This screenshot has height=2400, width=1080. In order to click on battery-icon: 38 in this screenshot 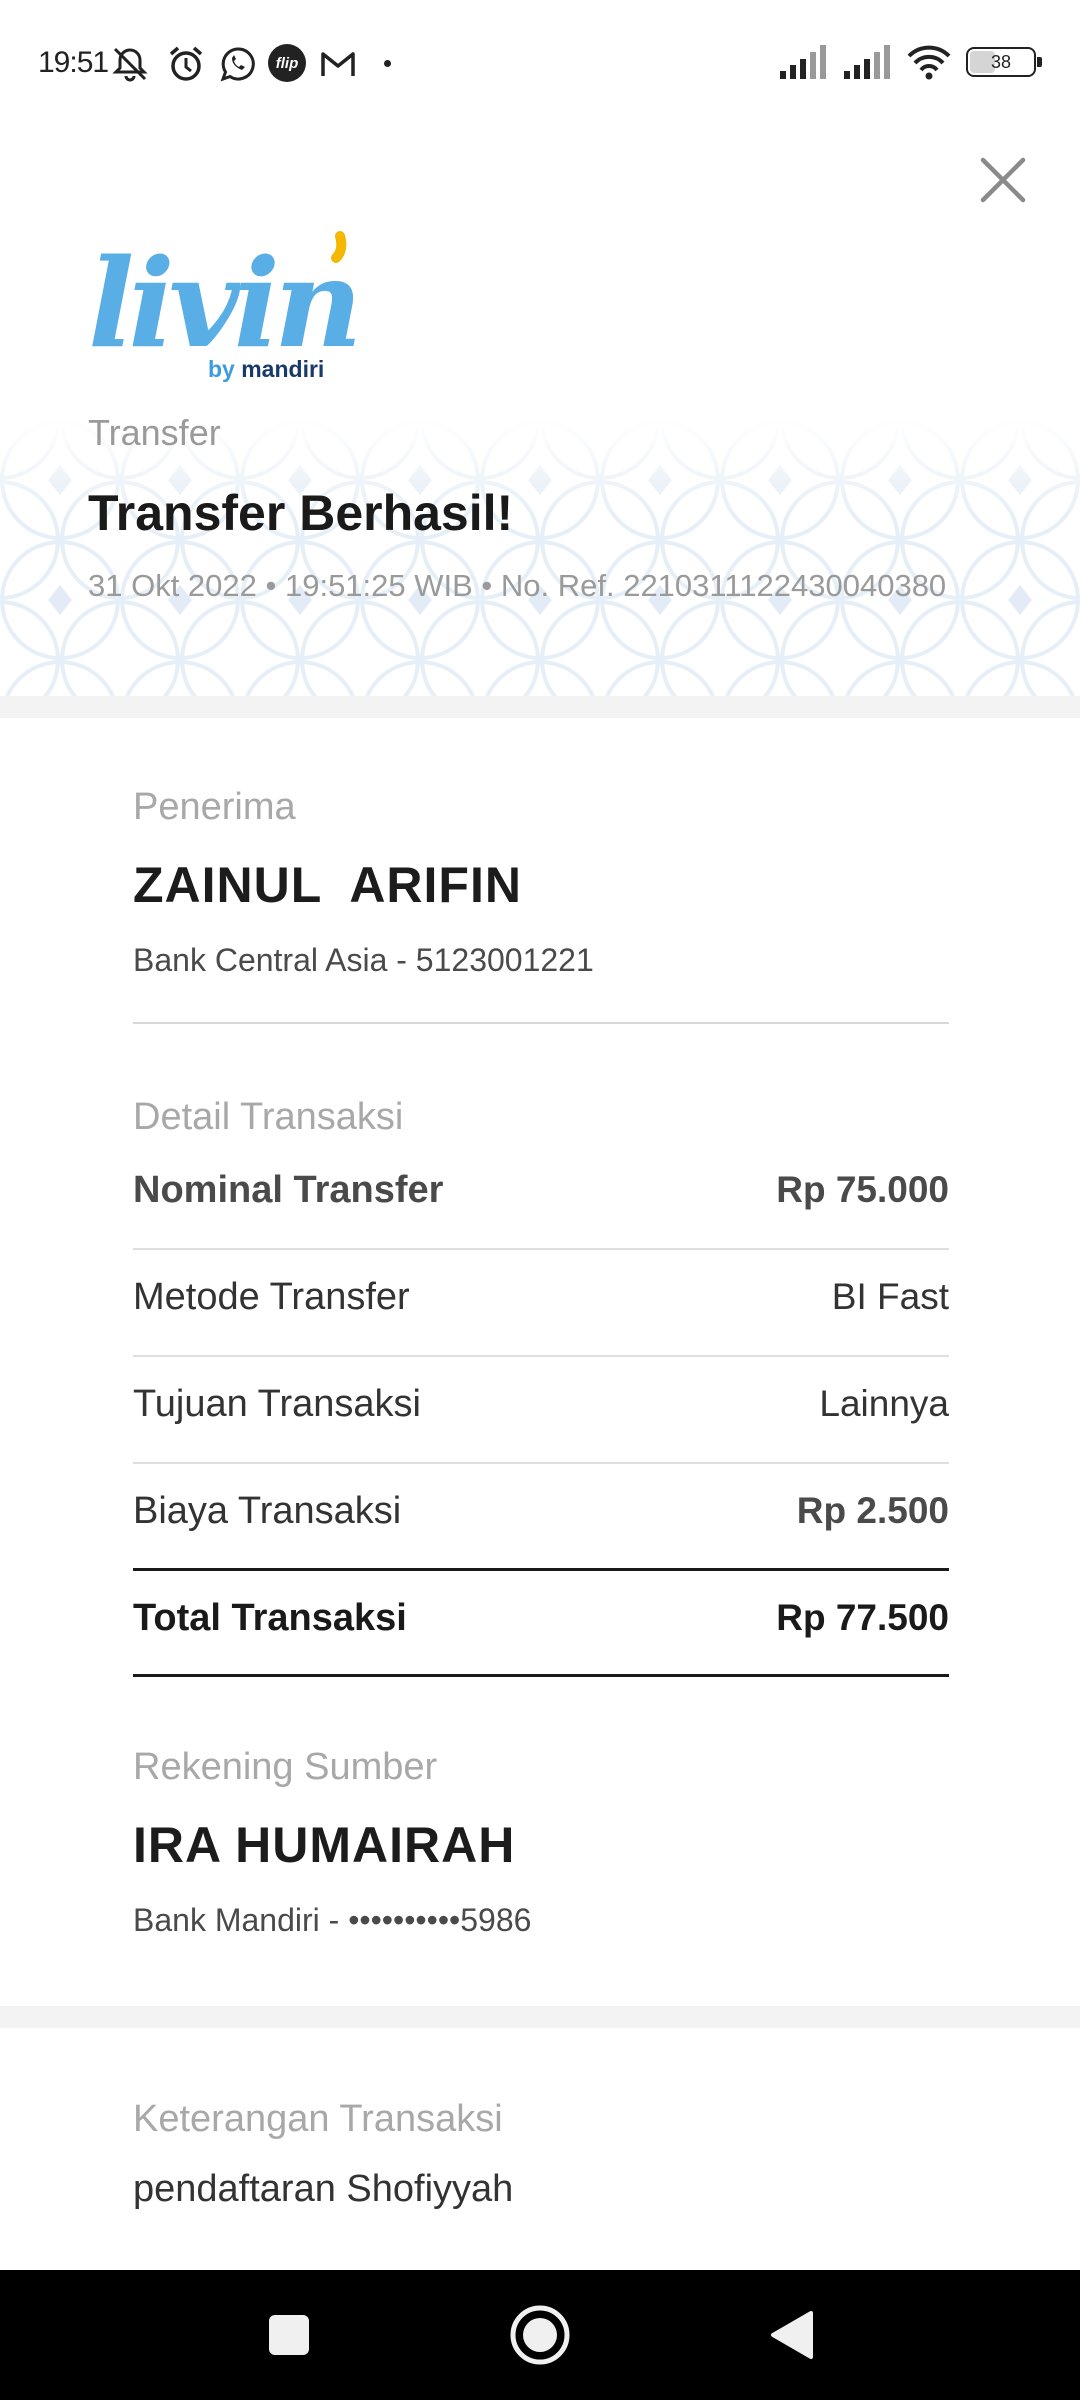, I will do `click(1004, 62)`.